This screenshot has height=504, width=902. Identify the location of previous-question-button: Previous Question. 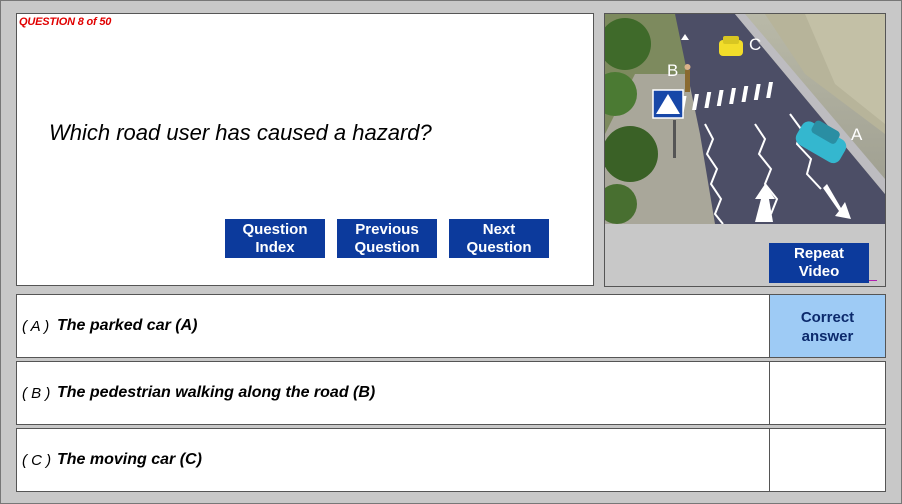
(387, 238).